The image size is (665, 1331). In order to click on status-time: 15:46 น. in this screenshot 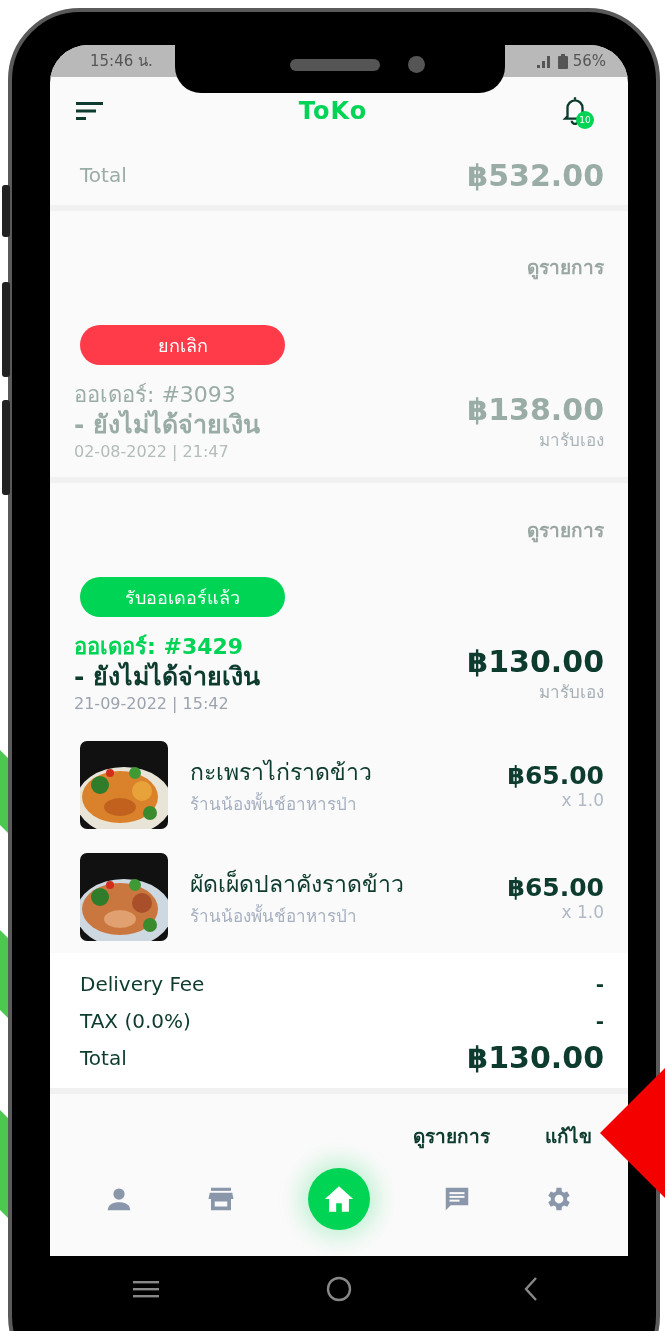, I will do `click(121, 61)`.